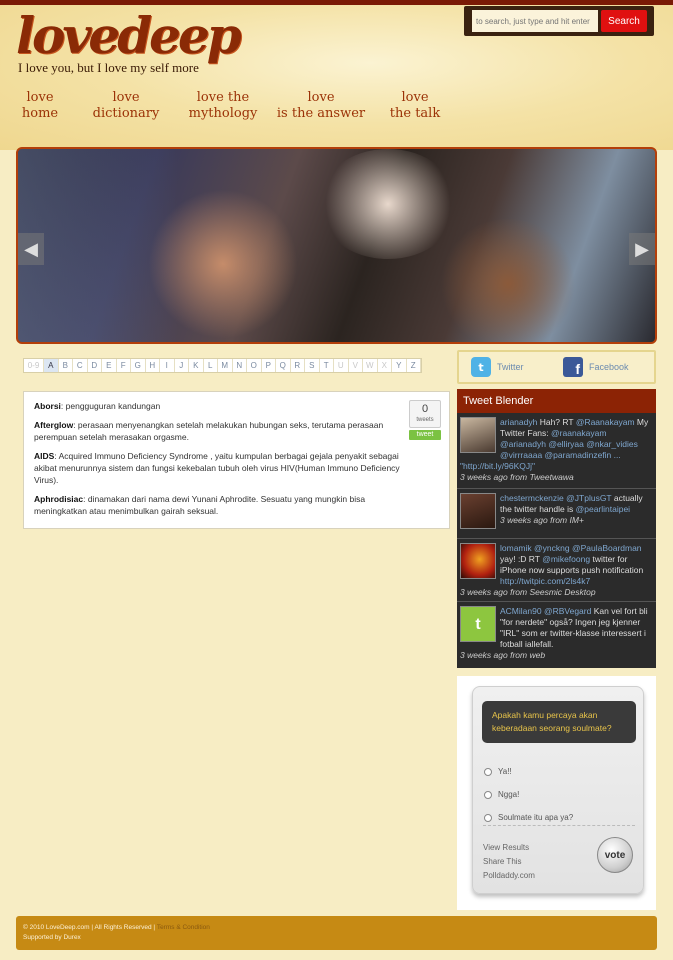 Image resolution: width=673 pixels, height=960 pixels. Describe the element at coordinates (509, 794) in the screenshot. I see `poll-option-label: Ngga!` at that location.